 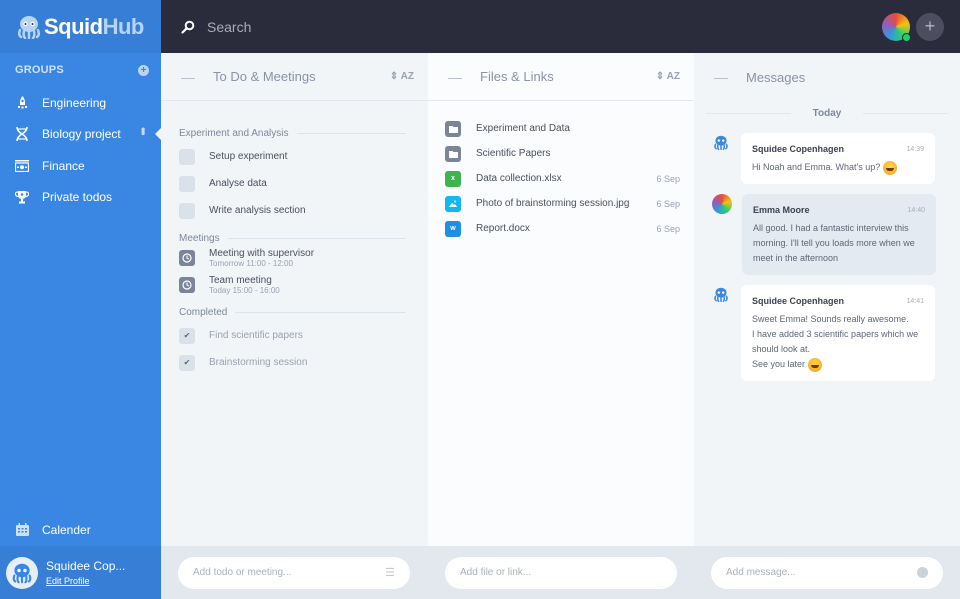 I want to click on add-file-input, so click(x=561, y=572).